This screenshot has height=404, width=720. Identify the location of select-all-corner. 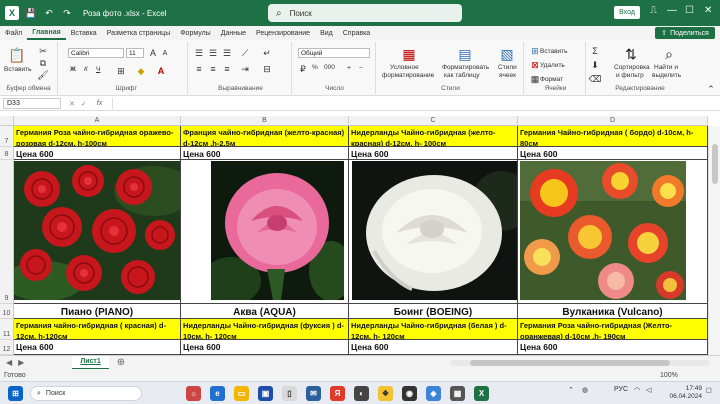
(7, 121).